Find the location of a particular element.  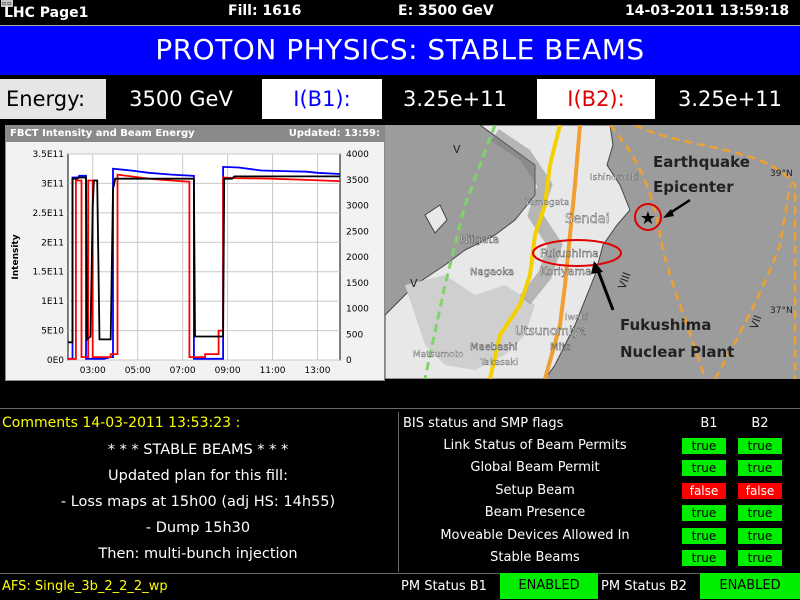

y2-tick-label: 3500 is located at coordinates (357, 181).